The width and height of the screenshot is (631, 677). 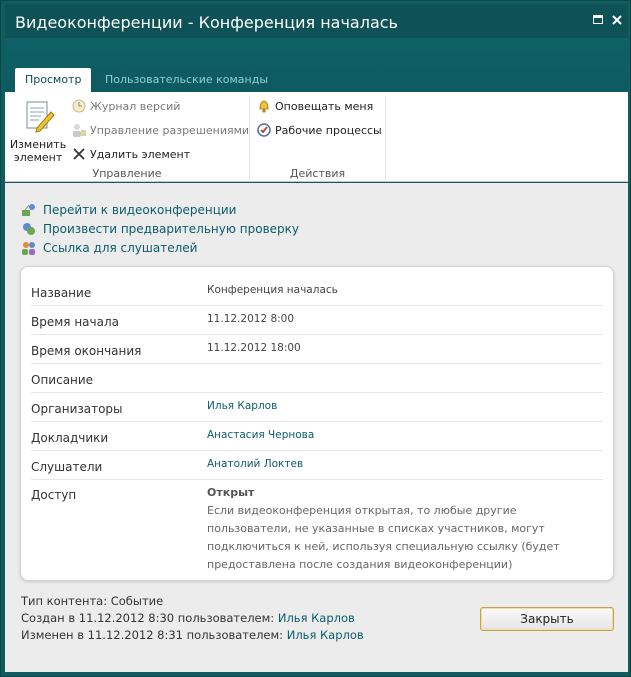 I want to click on created-prefix: Создан в 11.12.2012 8:30 пользователем:, so click(x=149, y=618).